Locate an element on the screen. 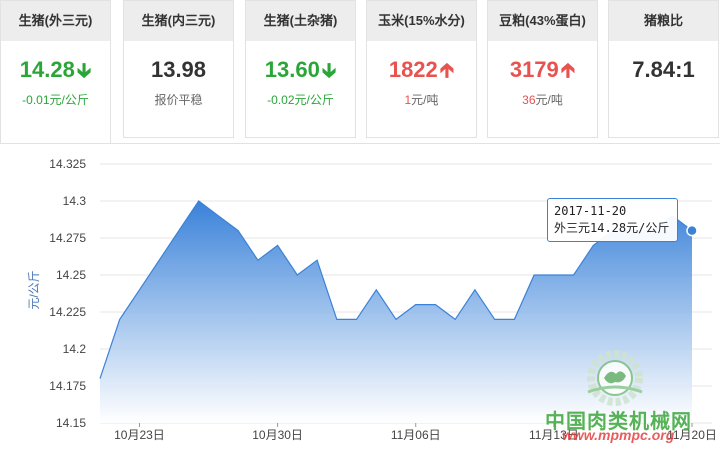 This screenshot has height=457, width=720. chart-tooltip: 2017-11-20 外三元14.28元/公斤 is located at coordinates (612, 220).